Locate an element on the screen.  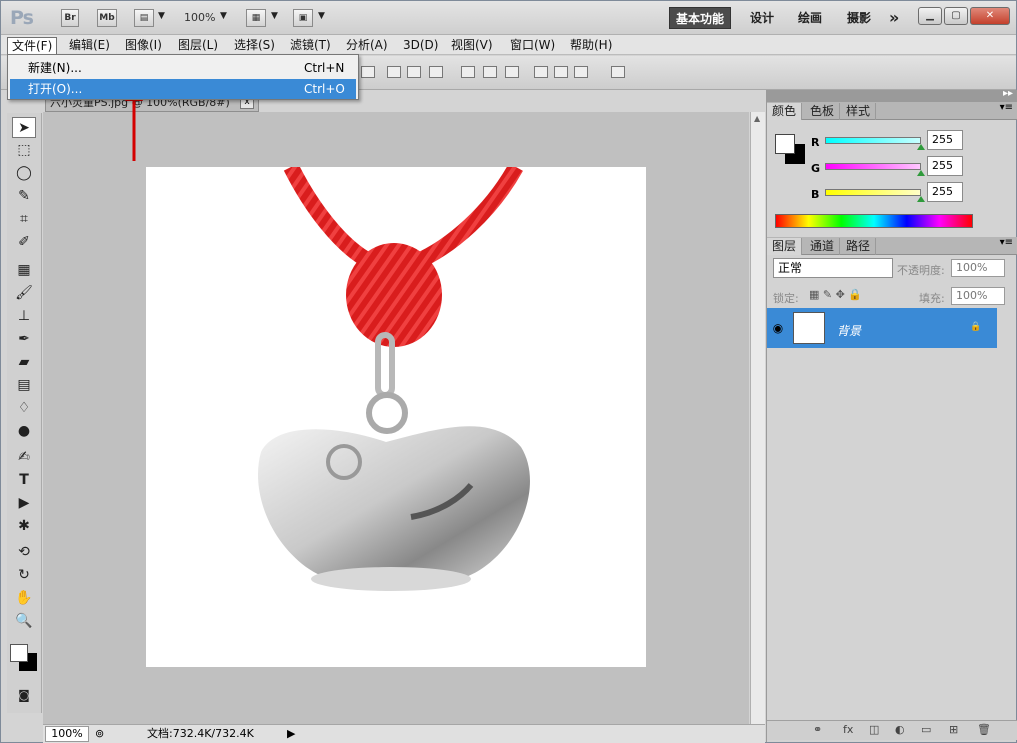
move-tool-icon: ➤ is located at coordinates (24, 127).